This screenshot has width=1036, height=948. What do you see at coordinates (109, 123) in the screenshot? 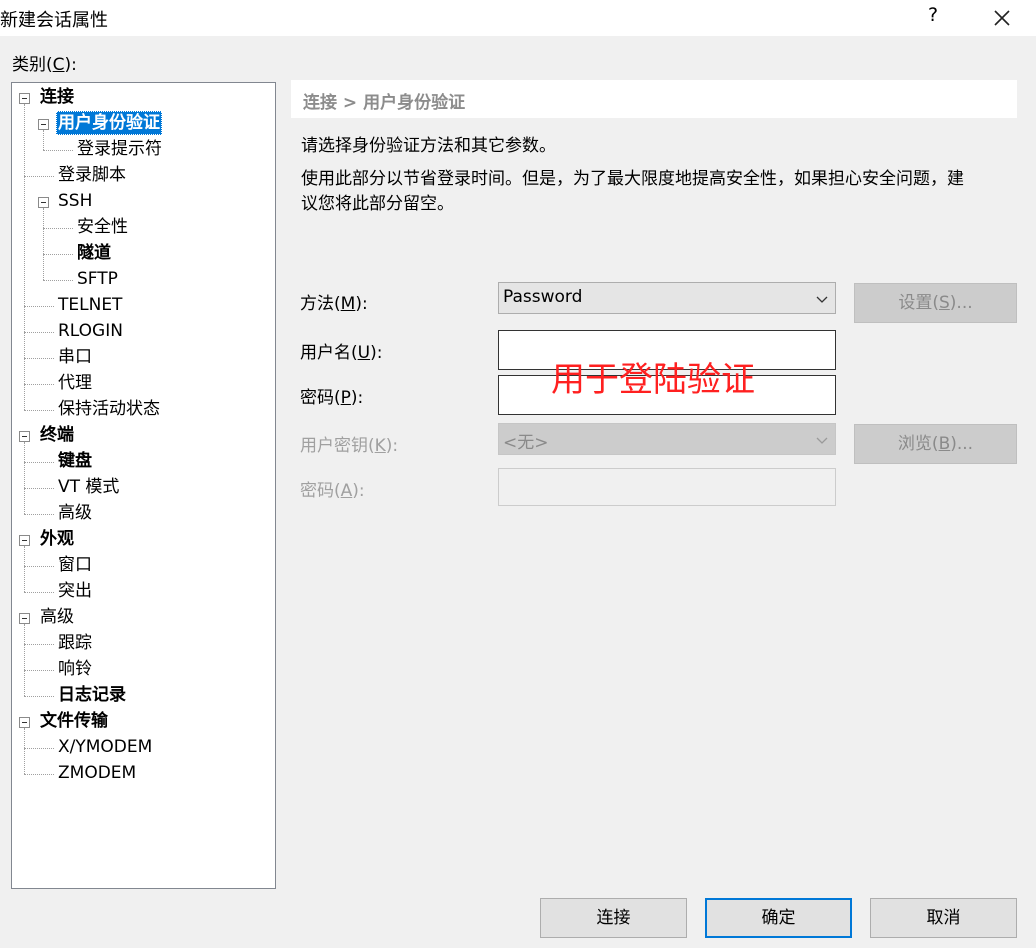
I see `tree-item: 用户身份验证` at bounding box center [109, 123].